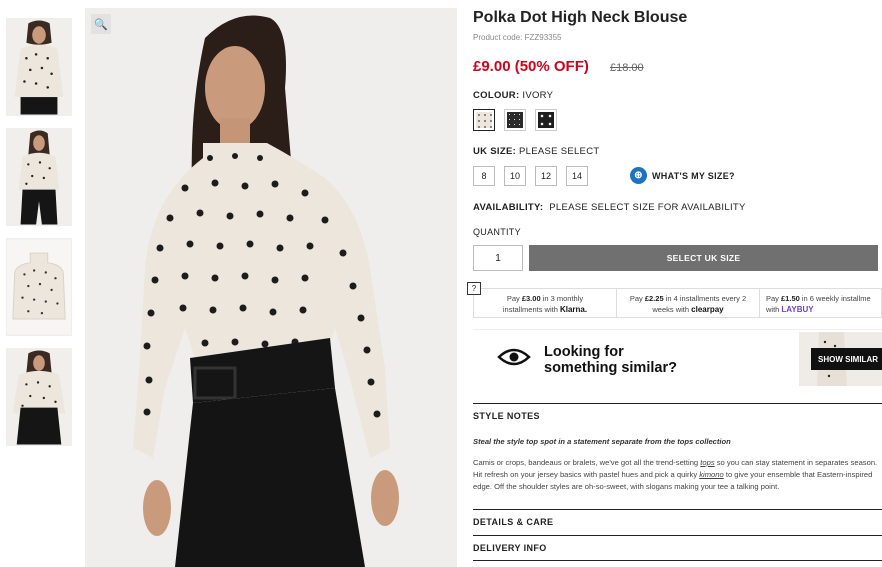 The image size is (882, 567). I want to click on quantity-label: QUANTITY, so click(497, 232).